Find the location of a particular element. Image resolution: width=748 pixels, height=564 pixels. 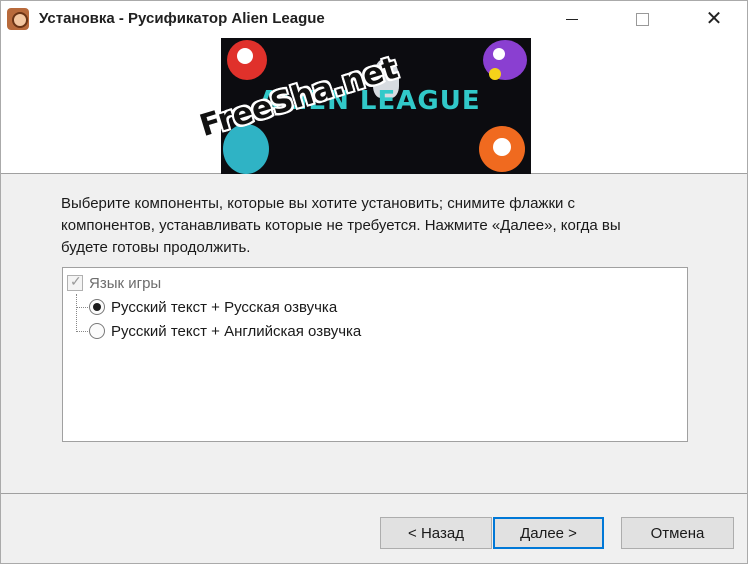

maximize-icon is located at coordinates (642, 19).